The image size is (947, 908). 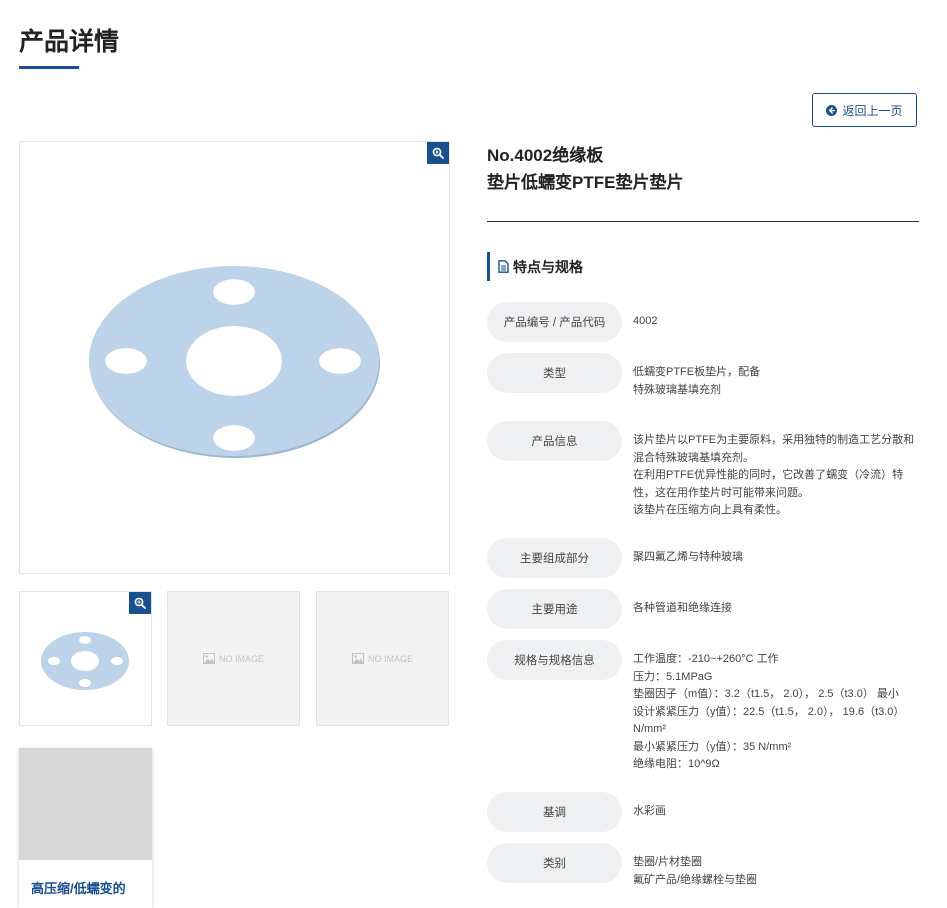 I want to click on related-product-title: 高压缩/低蠕变的, so click(x=85, y=878).